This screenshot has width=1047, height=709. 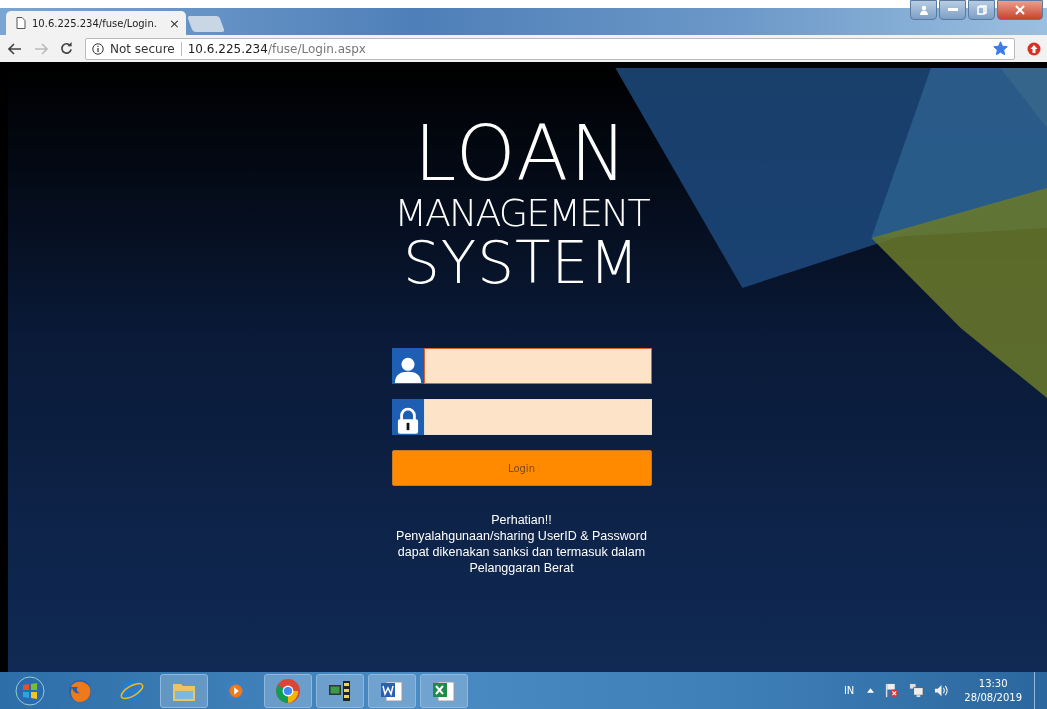 I want to click on close-tab-button: ×, so click(x=174, y=23).